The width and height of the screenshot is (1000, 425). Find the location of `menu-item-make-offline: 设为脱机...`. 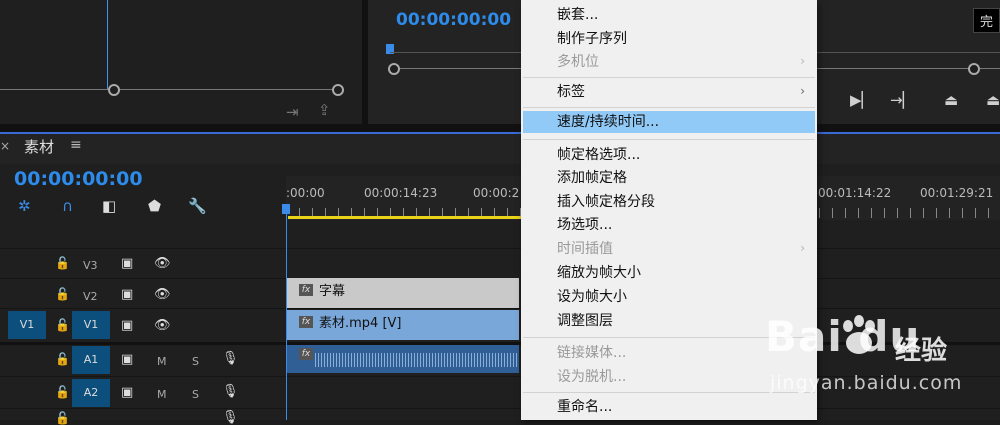

menu-item-make-offline: 设为脱机... is located at coordinates (592, 377).